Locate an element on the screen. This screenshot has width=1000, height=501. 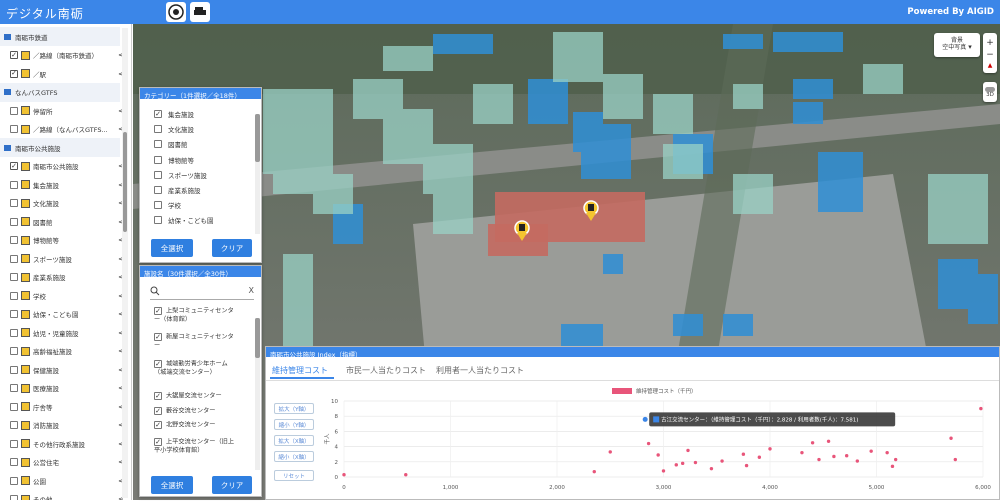
layer-item: 学校⋖ is located at coordinates (62, 295).